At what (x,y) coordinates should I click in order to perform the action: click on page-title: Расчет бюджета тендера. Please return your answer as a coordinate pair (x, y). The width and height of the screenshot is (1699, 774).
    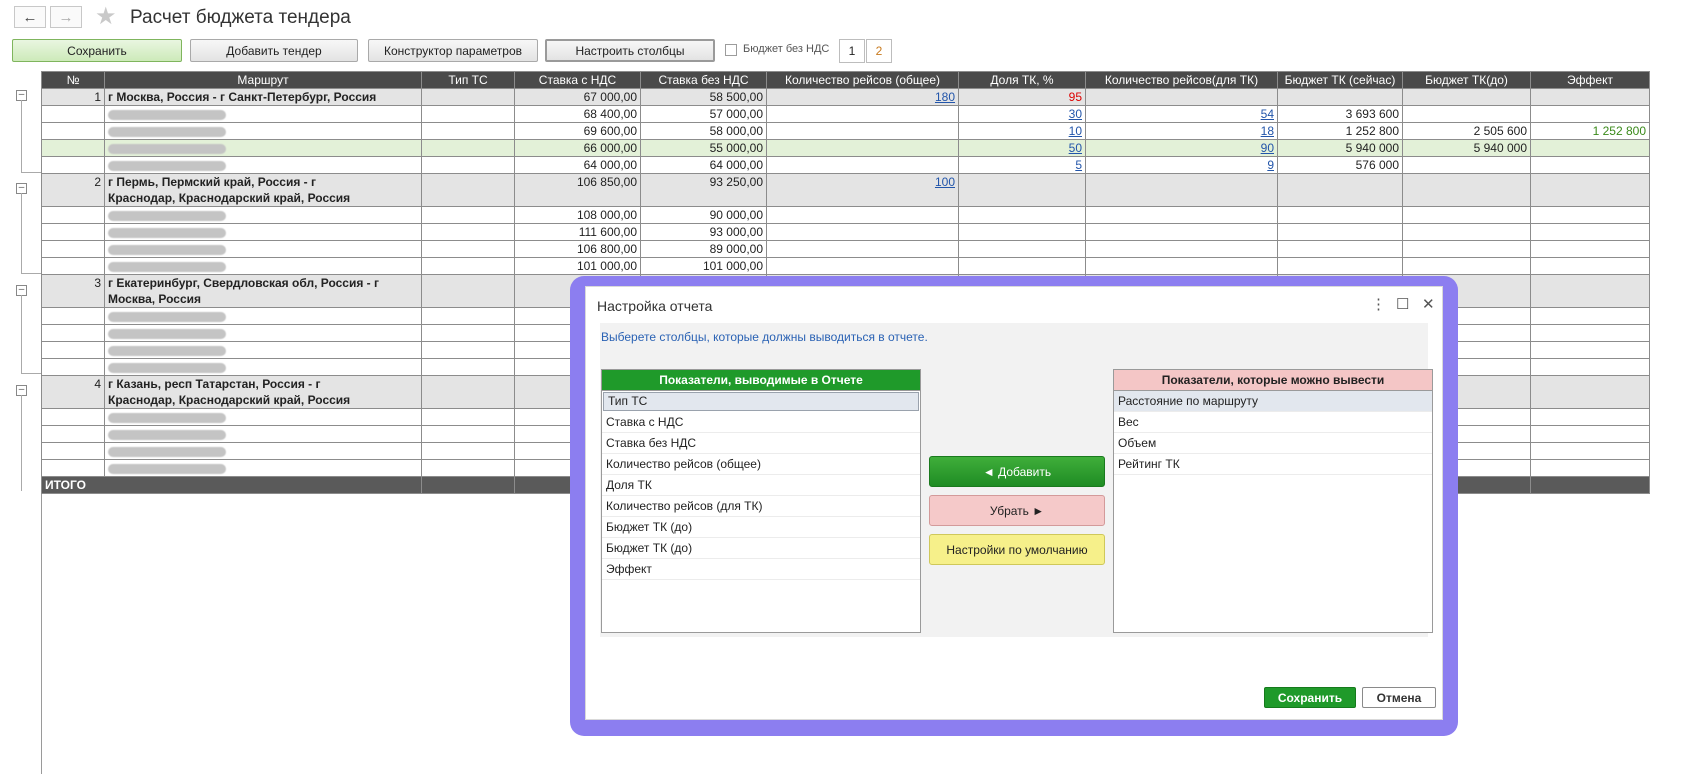
    Looking at the image, I should click on (240, 17).